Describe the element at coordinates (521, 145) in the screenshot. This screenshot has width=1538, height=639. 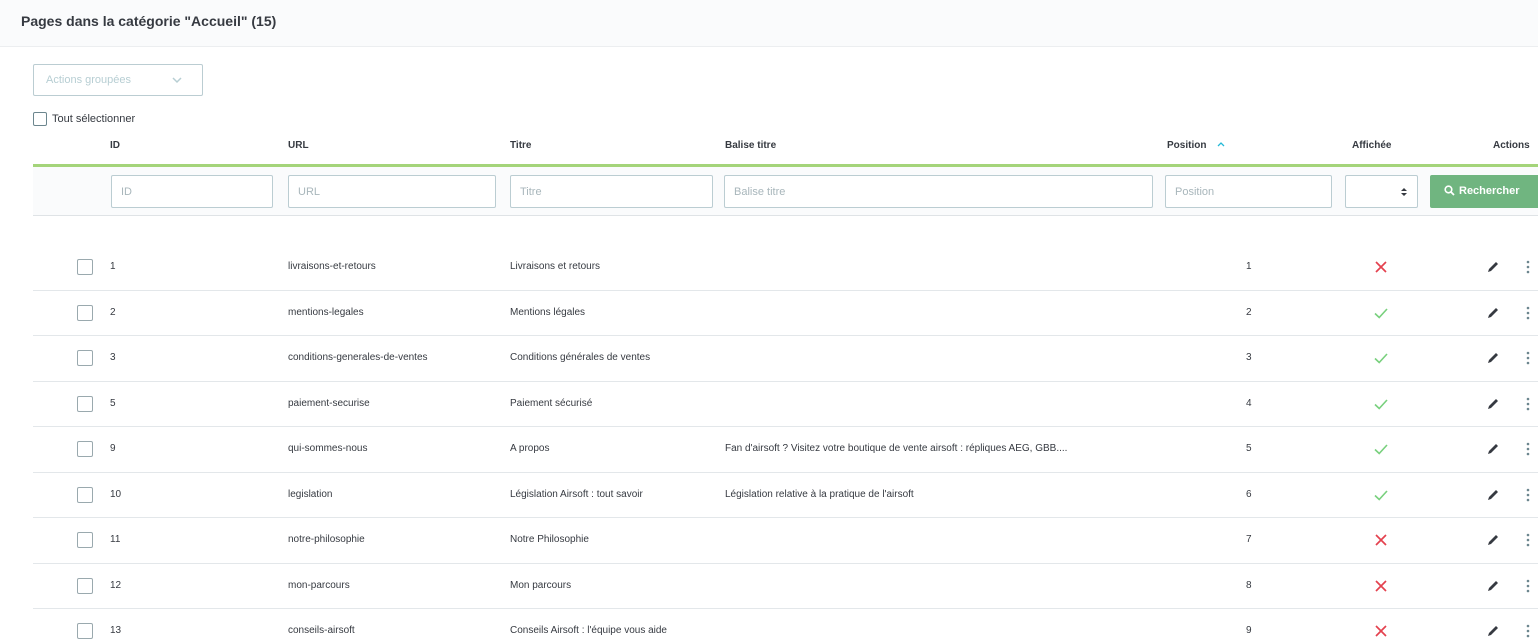
I see `column-header-title: Titre` at that location.